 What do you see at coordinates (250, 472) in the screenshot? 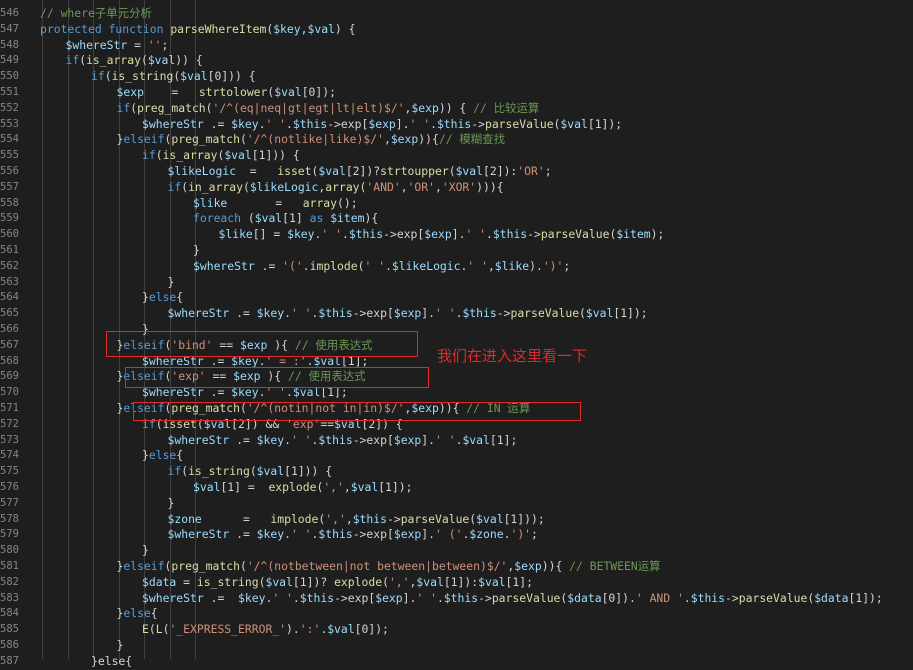
I see `code-text: if(is_string($val[1])) {` at bounding box center [250, 472].